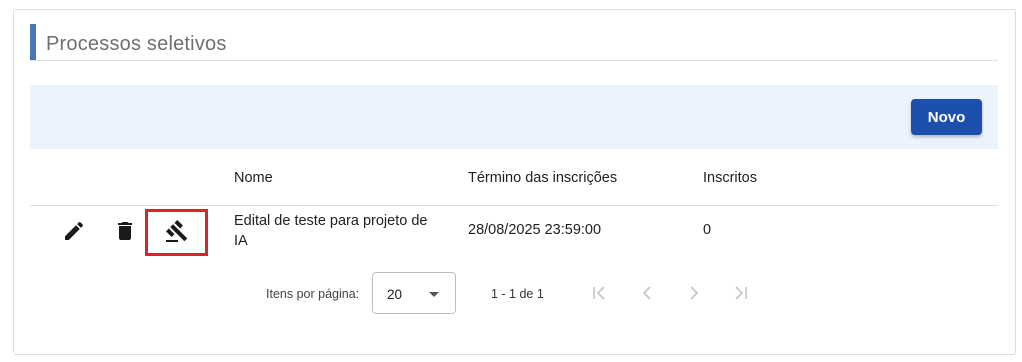  Describe the element at coordinates (535, 230) in the screenshot. I see `process-deadline: 28/08/2025 23:59:00` at that location.